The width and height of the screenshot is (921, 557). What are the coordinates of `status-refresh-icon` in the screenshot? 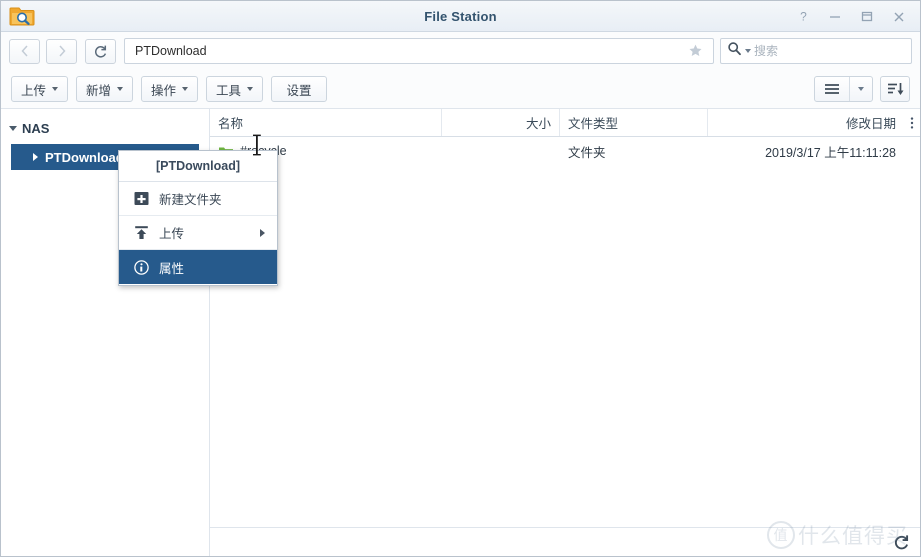 It's located at (901, 542).